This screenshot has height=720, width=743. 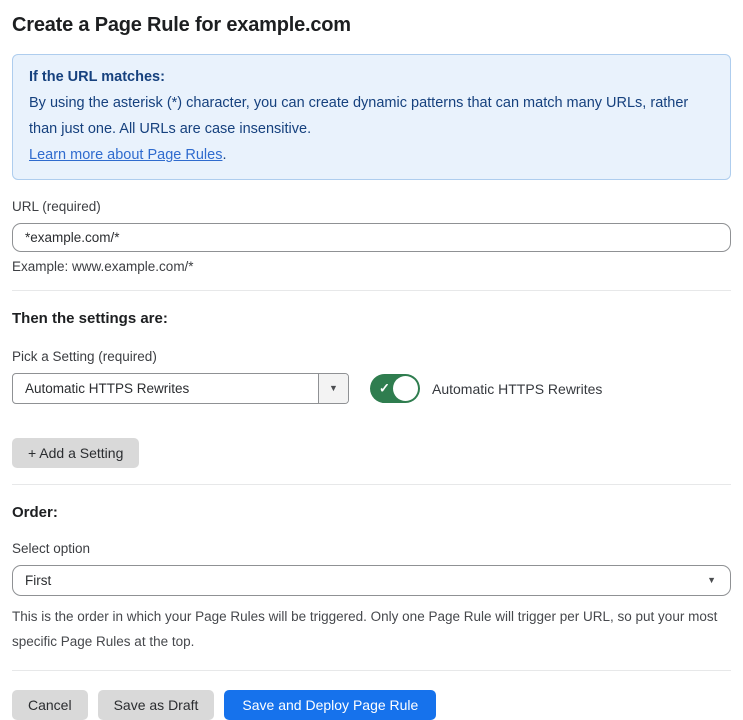 I want to click on check-icon: ✓, so click(x=384, y=388).